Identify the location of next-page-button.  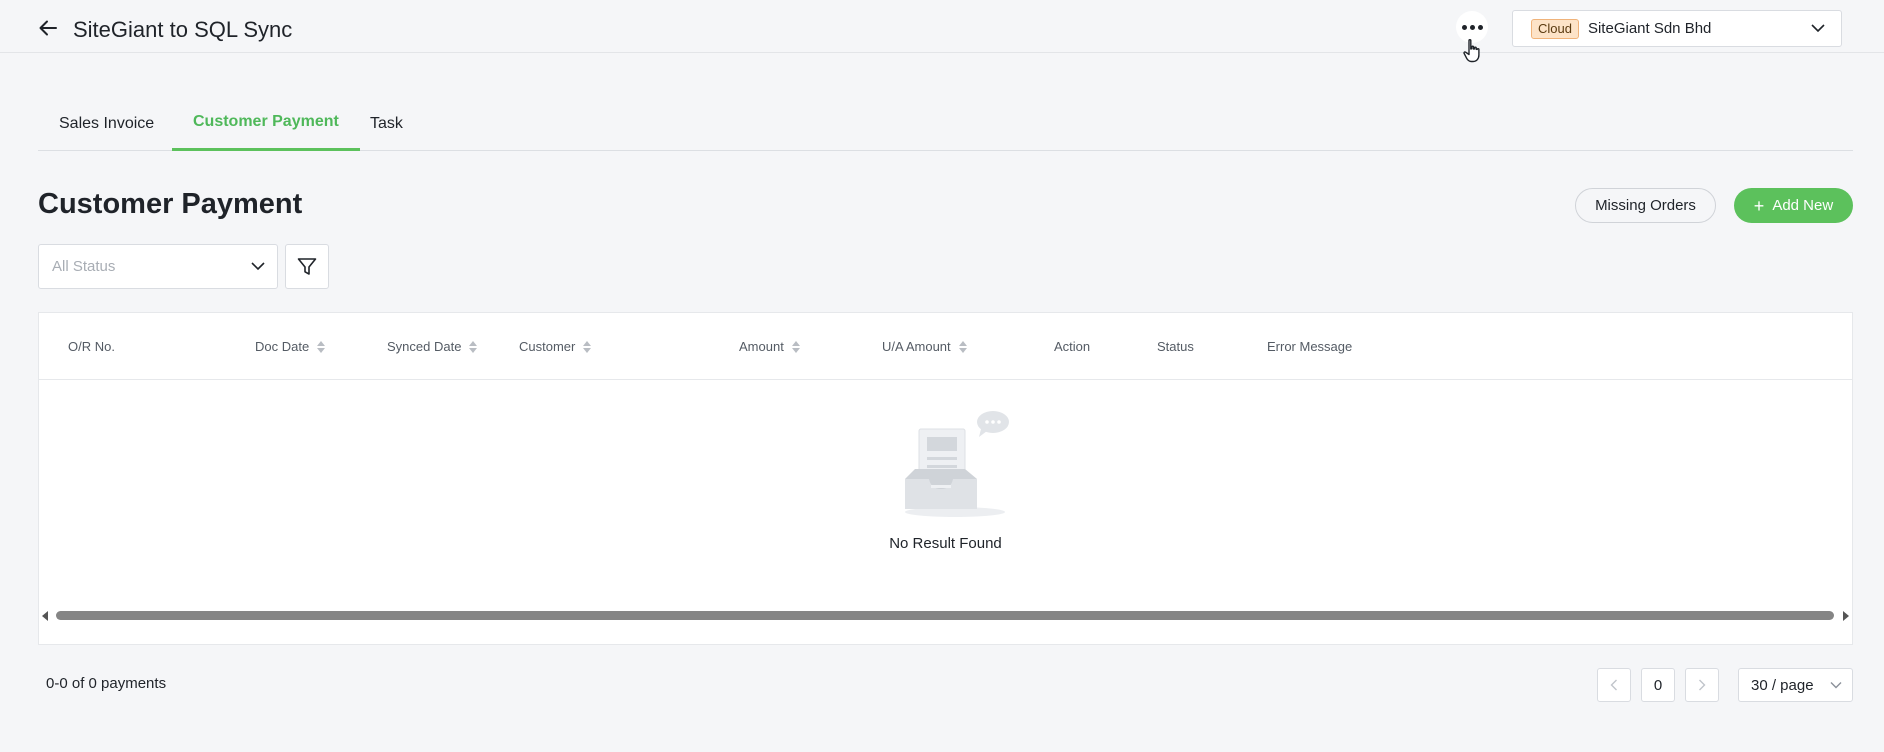
(1702, 685).